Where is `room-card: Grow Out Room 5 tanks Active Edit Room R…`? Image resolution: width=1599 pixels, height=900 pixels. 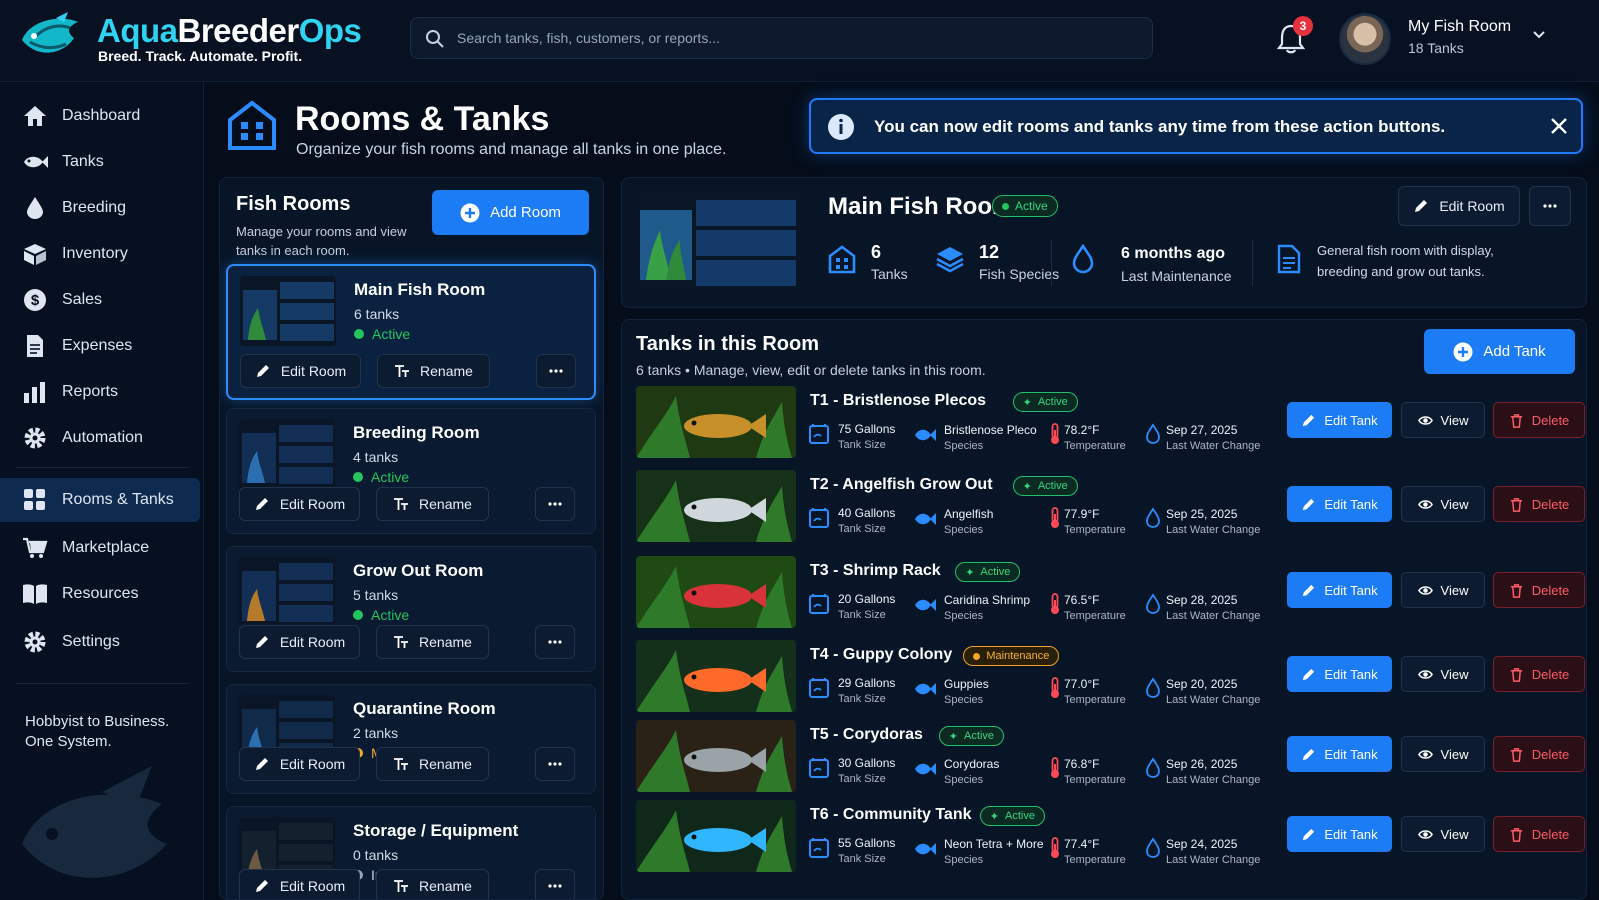
room-card: Grow Out Room 5 tanks Active Edit Room R… is located at coordinates (411, 609).